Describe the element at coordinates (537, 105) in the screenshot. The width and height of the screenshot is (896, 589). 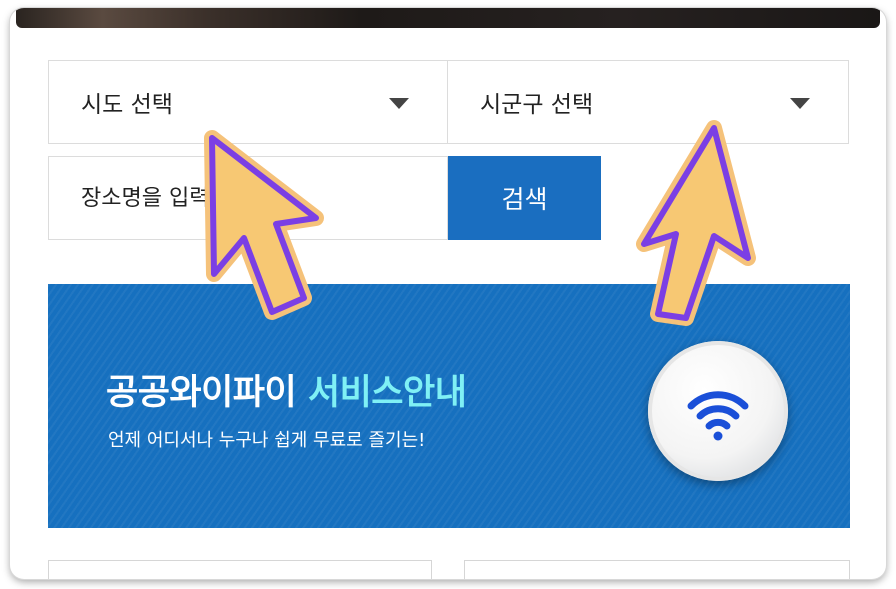
I see `sigungu-select-label: 시군구 선택` at that location.